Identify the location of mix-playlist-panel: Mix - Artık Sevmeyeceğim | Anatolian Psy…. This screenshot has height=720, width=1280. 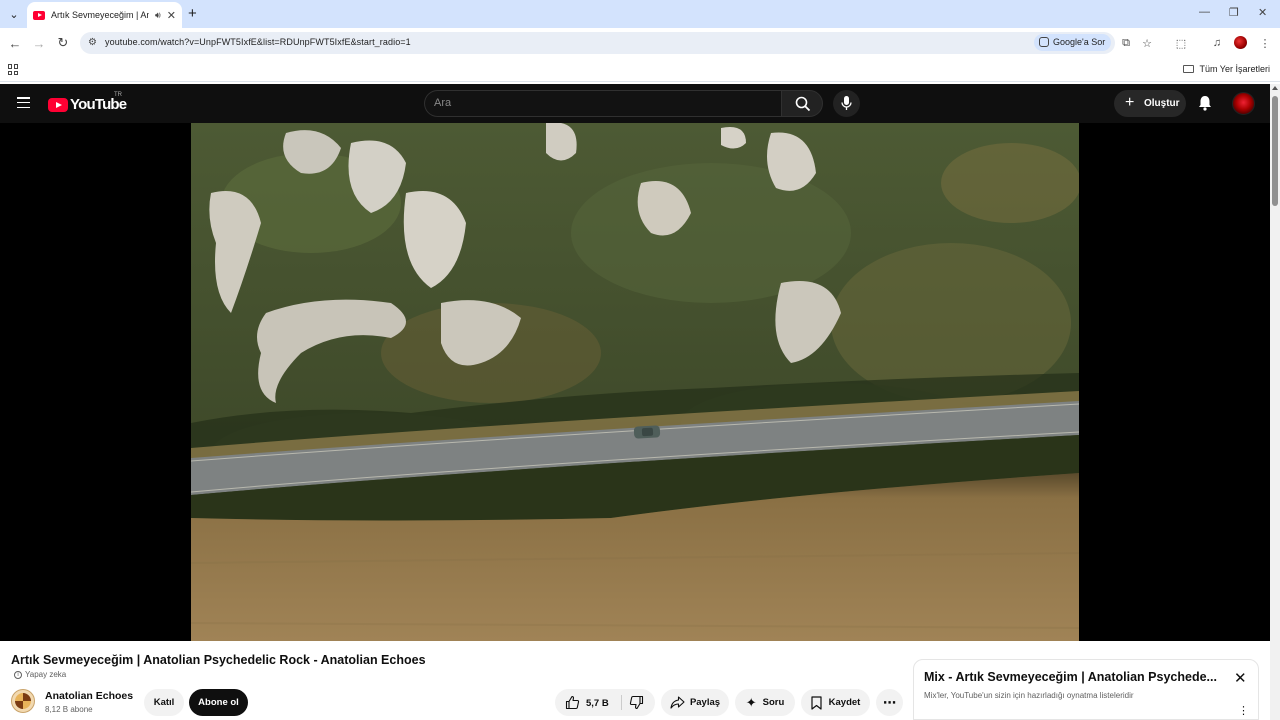
(1086, 689).